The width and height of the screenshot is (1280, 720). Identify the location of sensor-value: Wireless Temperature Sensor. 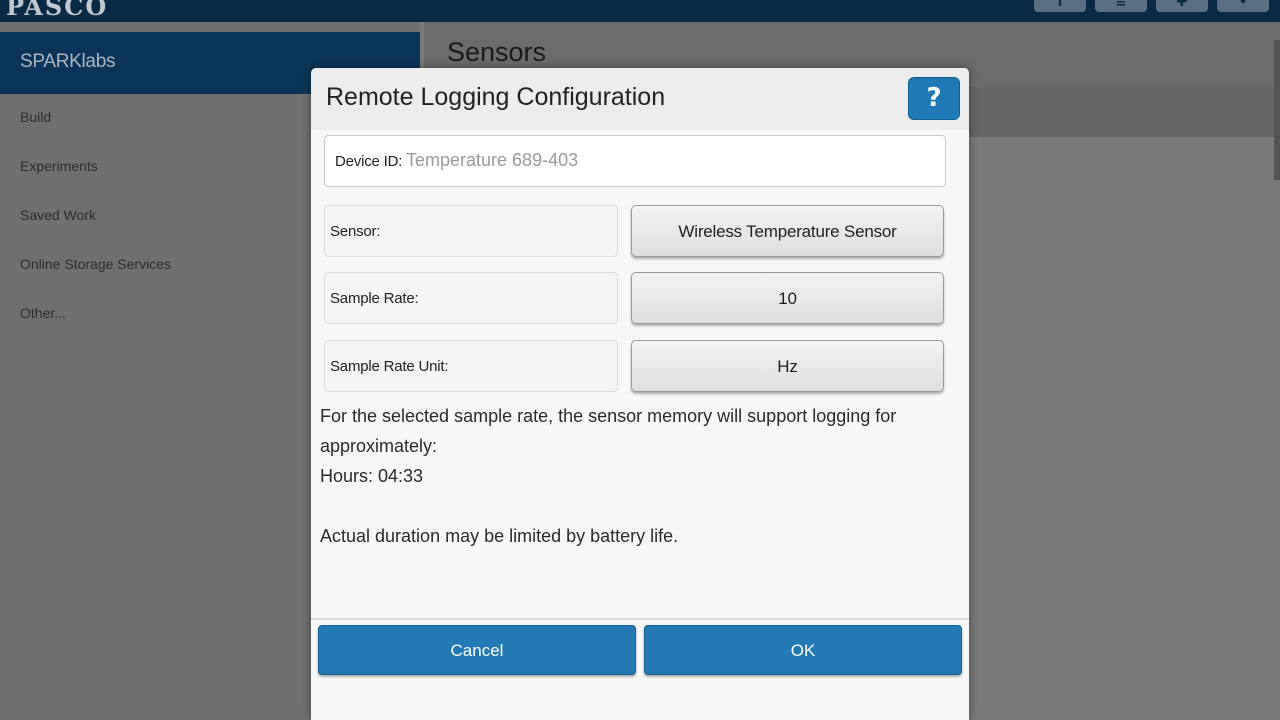
(787, 231).